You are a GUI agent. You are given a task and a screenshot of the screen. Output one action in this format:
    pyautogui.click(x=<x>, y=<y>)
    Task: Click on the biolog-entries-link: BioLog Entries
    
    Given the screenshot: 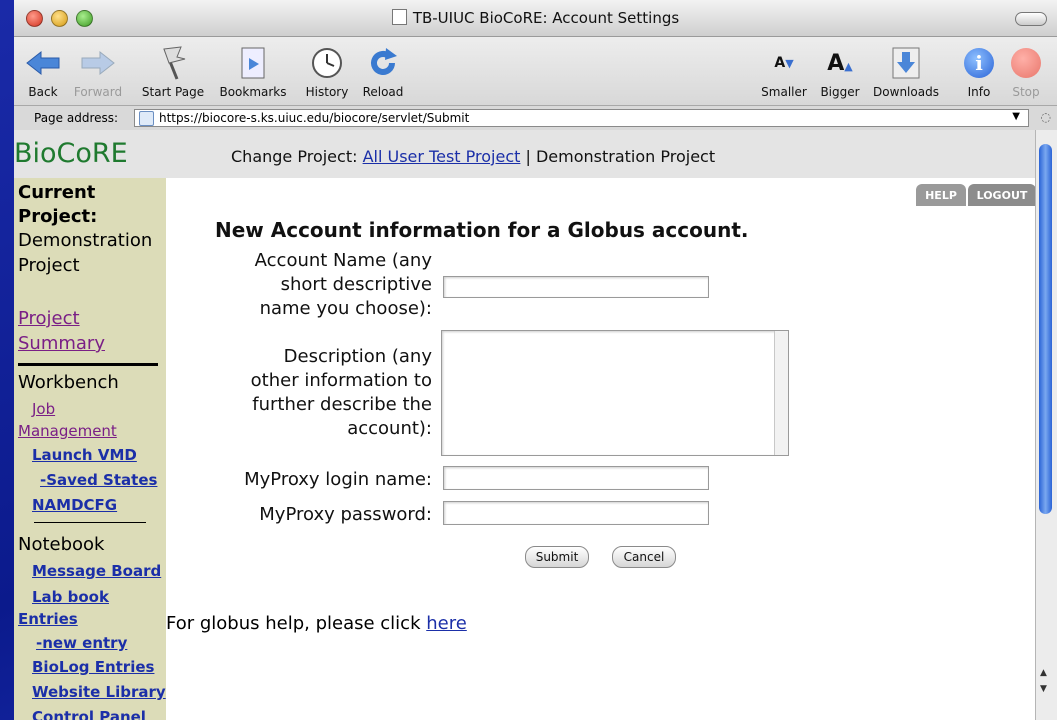 What is the action you would take?
    pyautogui.click(x=93, y=667)
    